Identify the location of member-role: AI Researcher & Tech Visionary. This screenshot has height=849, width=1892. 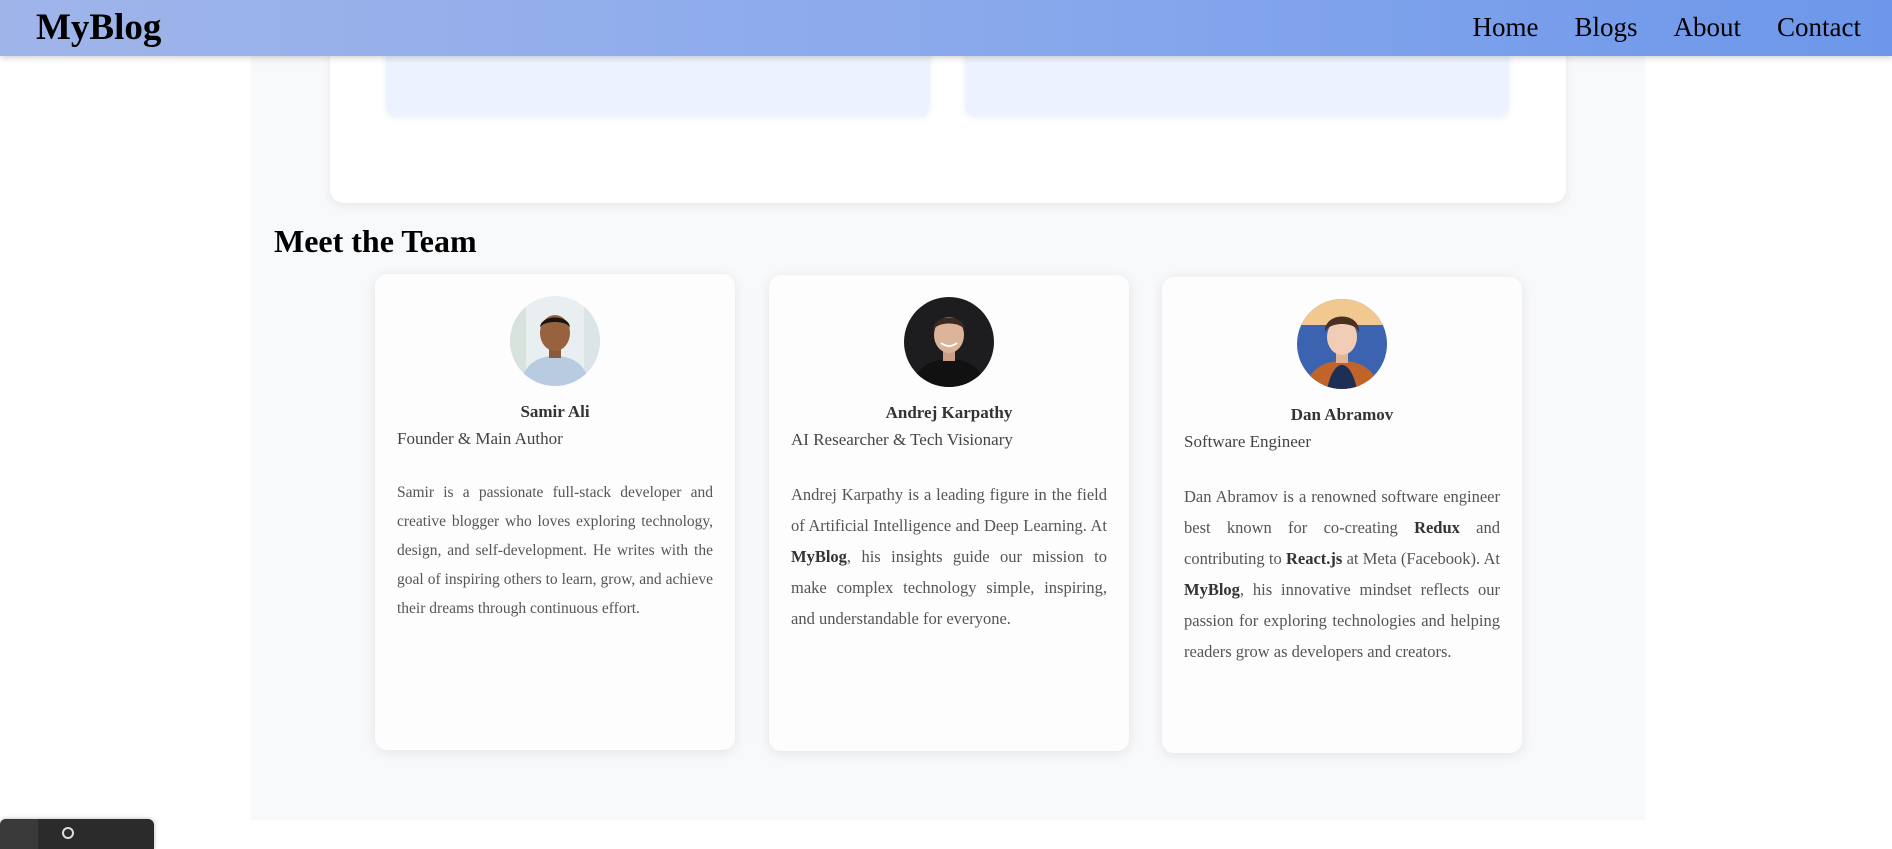
(902, 439).